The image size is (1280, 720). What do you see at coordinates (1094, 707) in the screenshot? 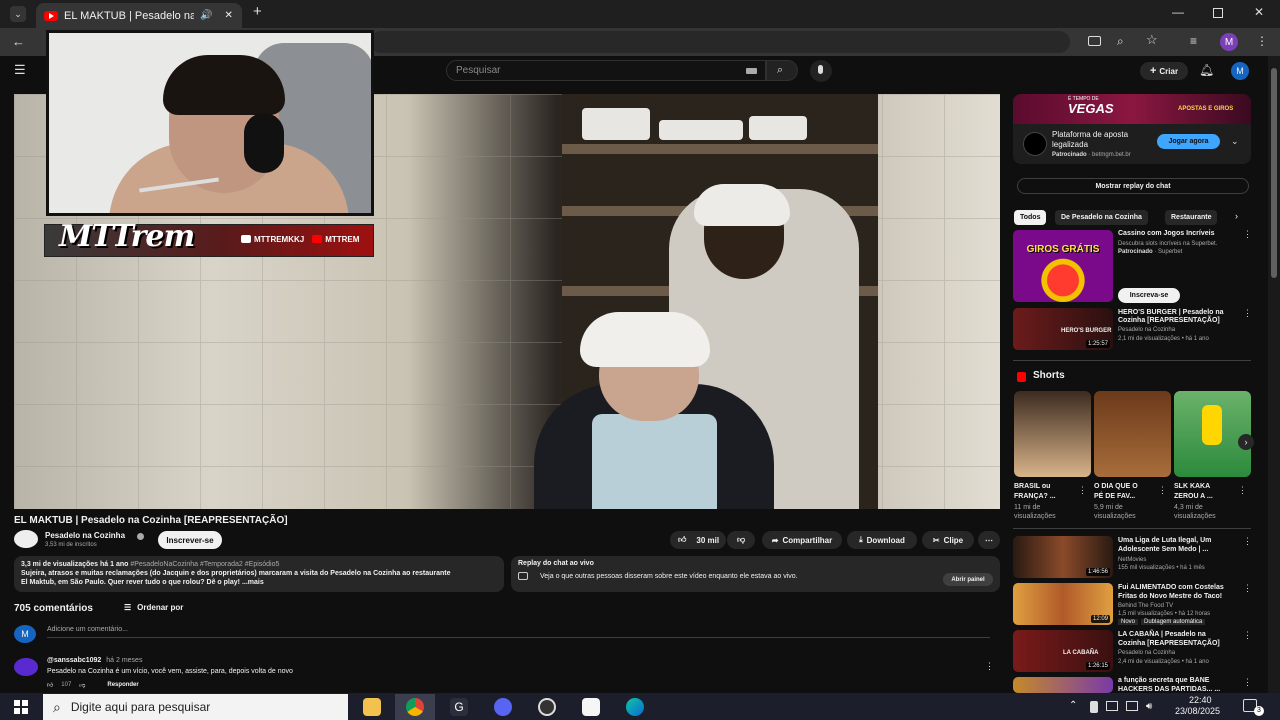
I see `usb-icon` at bounding box center [1094, 707].